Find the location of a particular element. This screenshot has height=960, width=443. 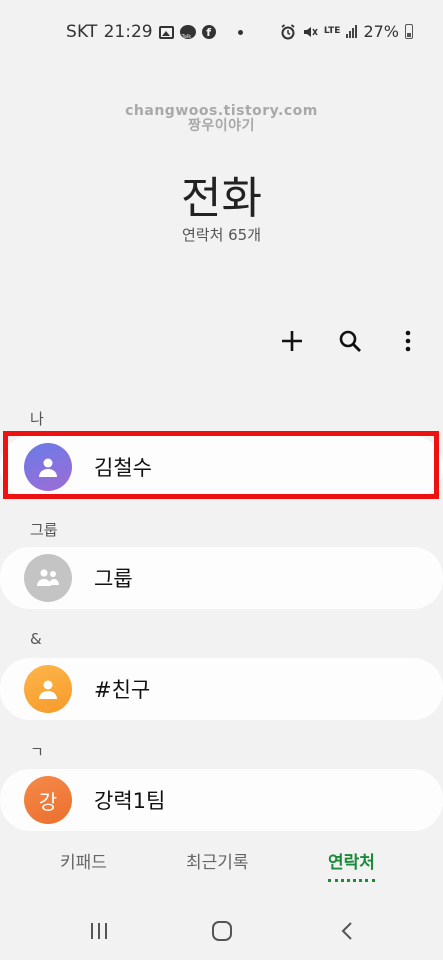

status-bar: SKT 21:29 f LTE 27% is located at coordinates (221, 34).